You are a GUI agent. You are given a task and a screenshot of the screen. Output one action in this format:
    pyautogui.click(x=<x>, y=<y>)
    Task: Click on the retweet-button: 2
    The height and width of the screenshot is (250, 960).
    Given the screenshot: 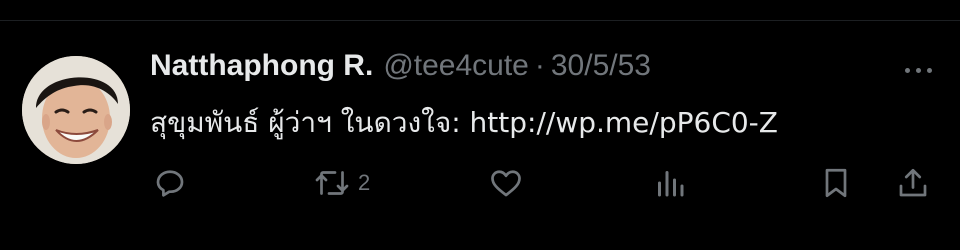 What is the action you would take?
    pyautogui.click(x=341, y=183)
    